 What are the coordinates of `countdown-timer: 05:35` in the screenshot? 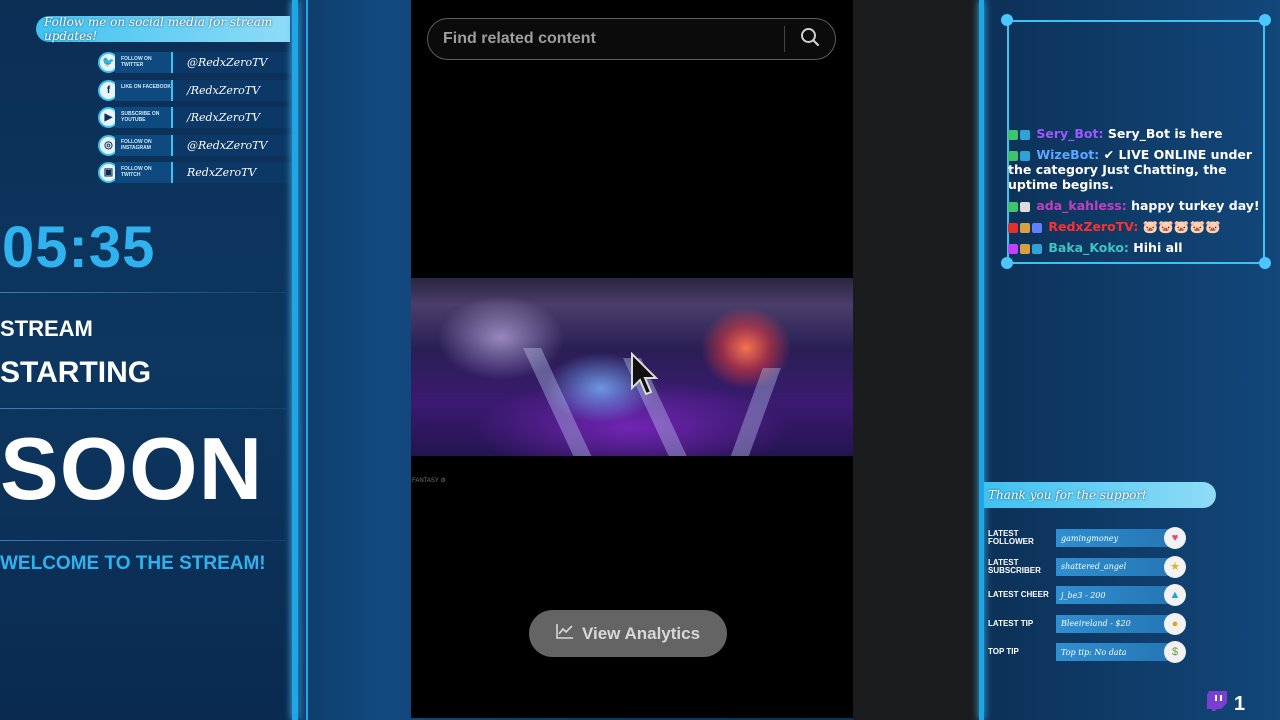 It's located at (79, 247).